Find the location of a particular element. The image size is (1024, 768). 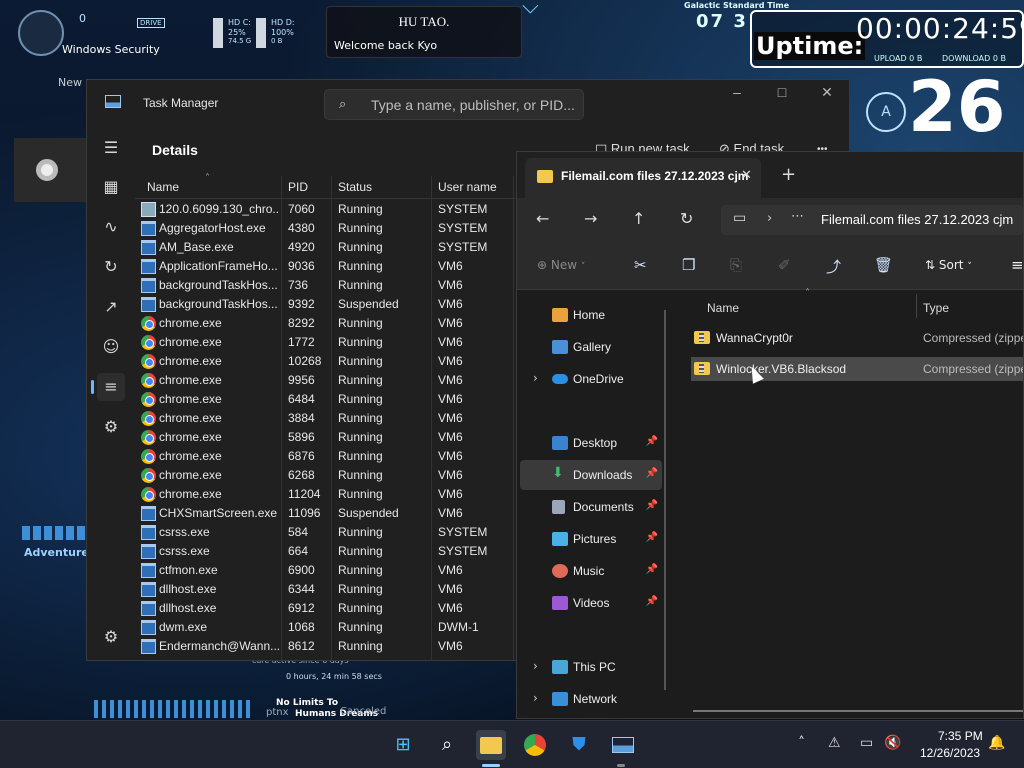

process-row: chrome.exe 5896 Running VM6 is located at coordinates (353, 436).